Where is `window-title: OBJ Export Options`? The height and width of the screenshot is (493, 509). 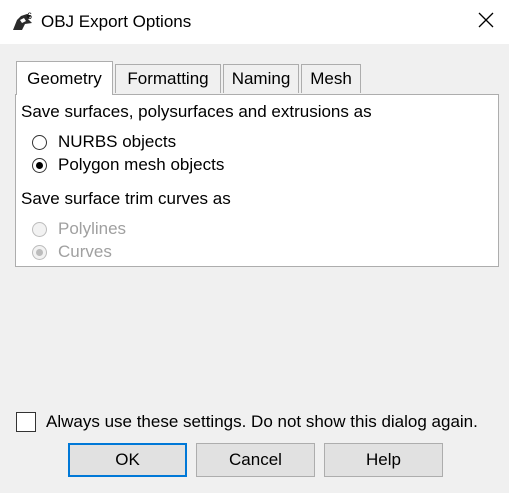 window-title: OBJ Export Options is located at coordinates (116, 21).